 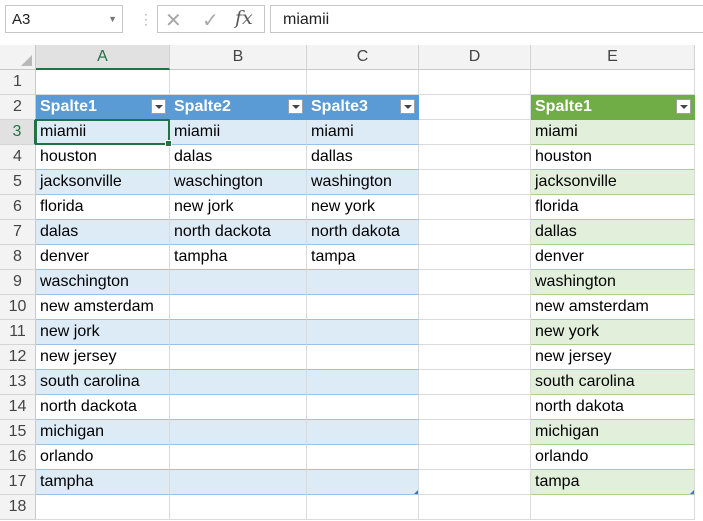 I want to click on table1-header-cell: Spalte1, so click(x=103, y=107).